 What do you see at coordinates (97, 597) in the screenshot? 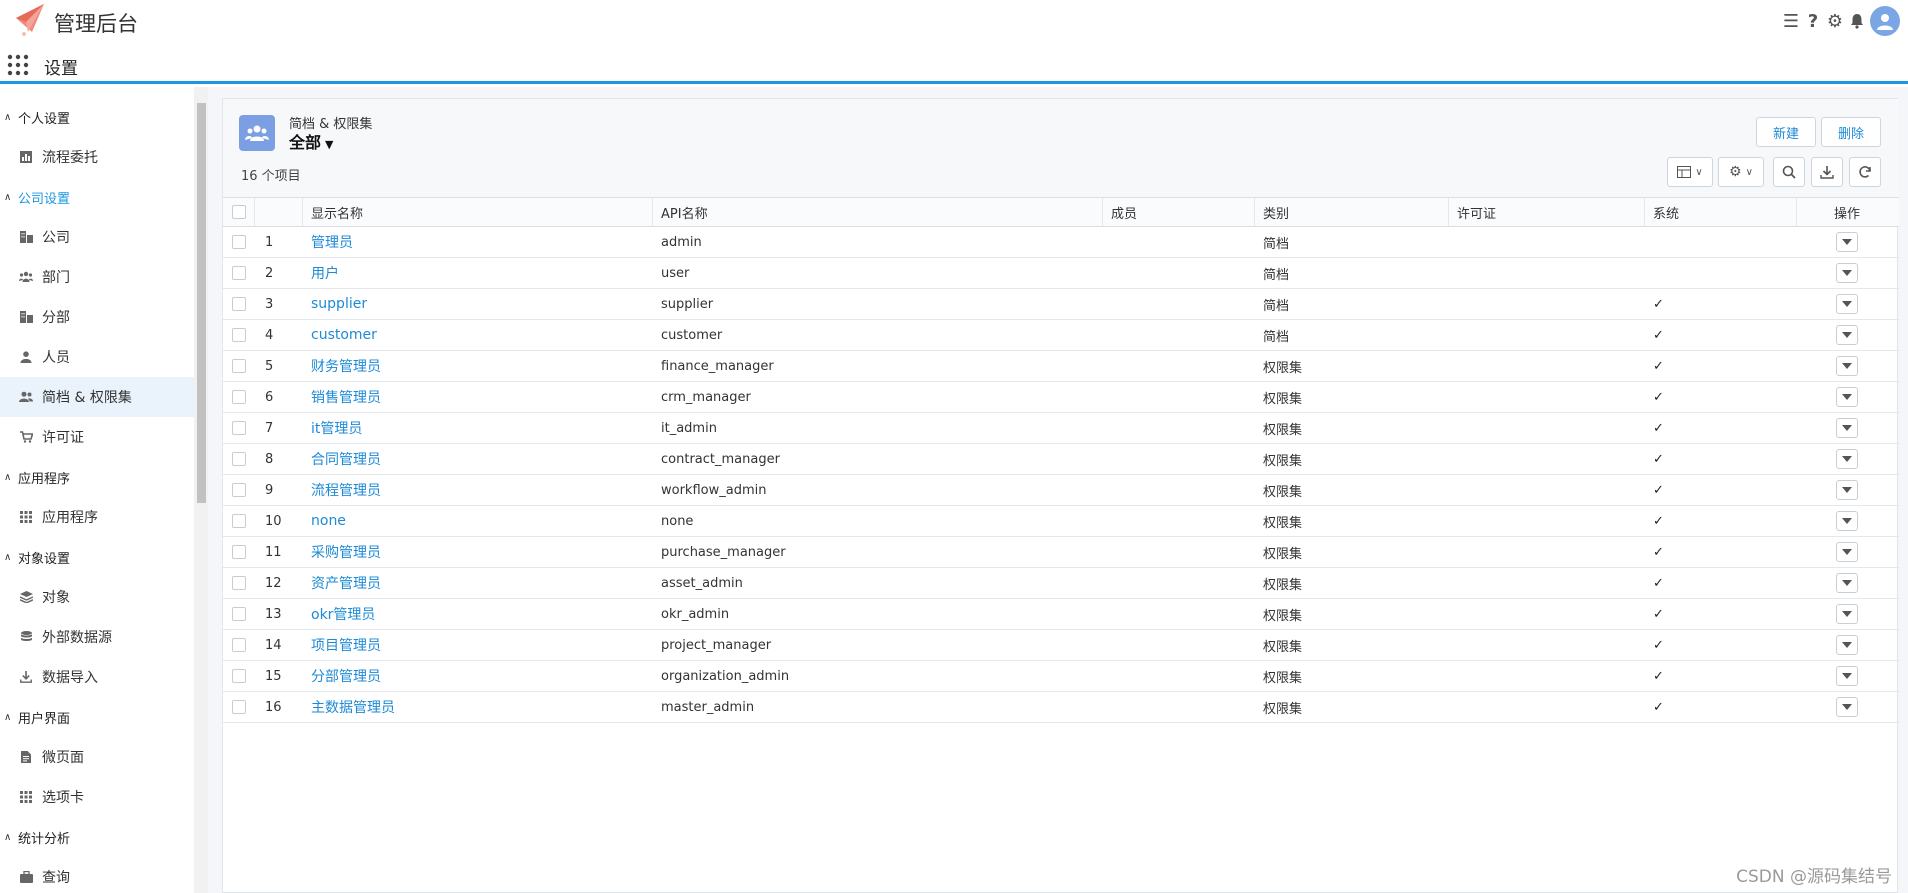
I see `sidebar-item: 对象` at bounding box center [97, 597].